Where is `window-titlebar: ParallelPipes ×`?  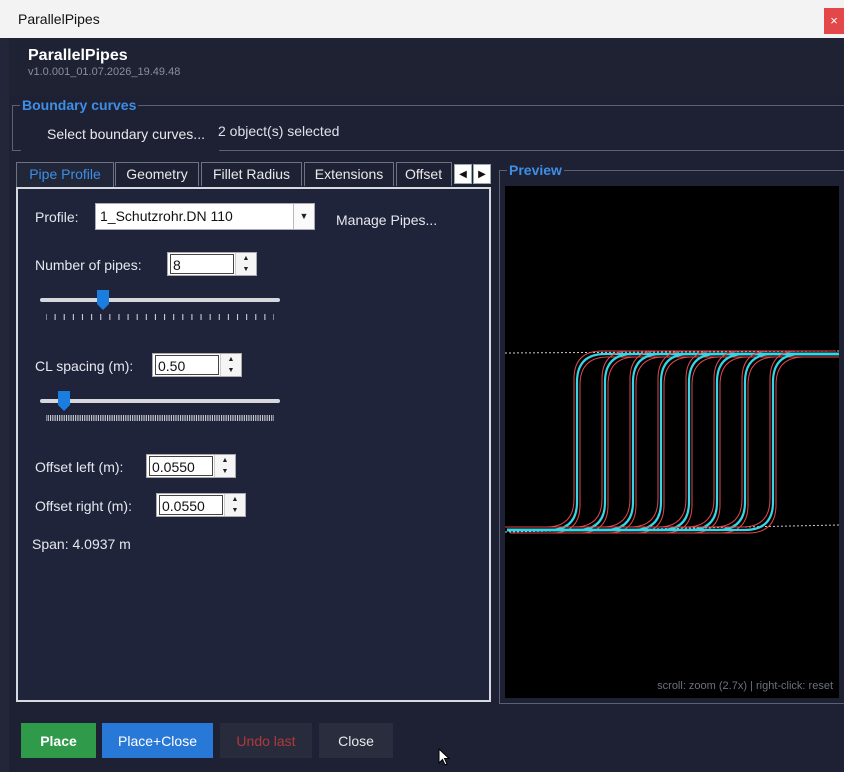 window-titlebar: ParallelPipes × is located at coordinates (422, 19).